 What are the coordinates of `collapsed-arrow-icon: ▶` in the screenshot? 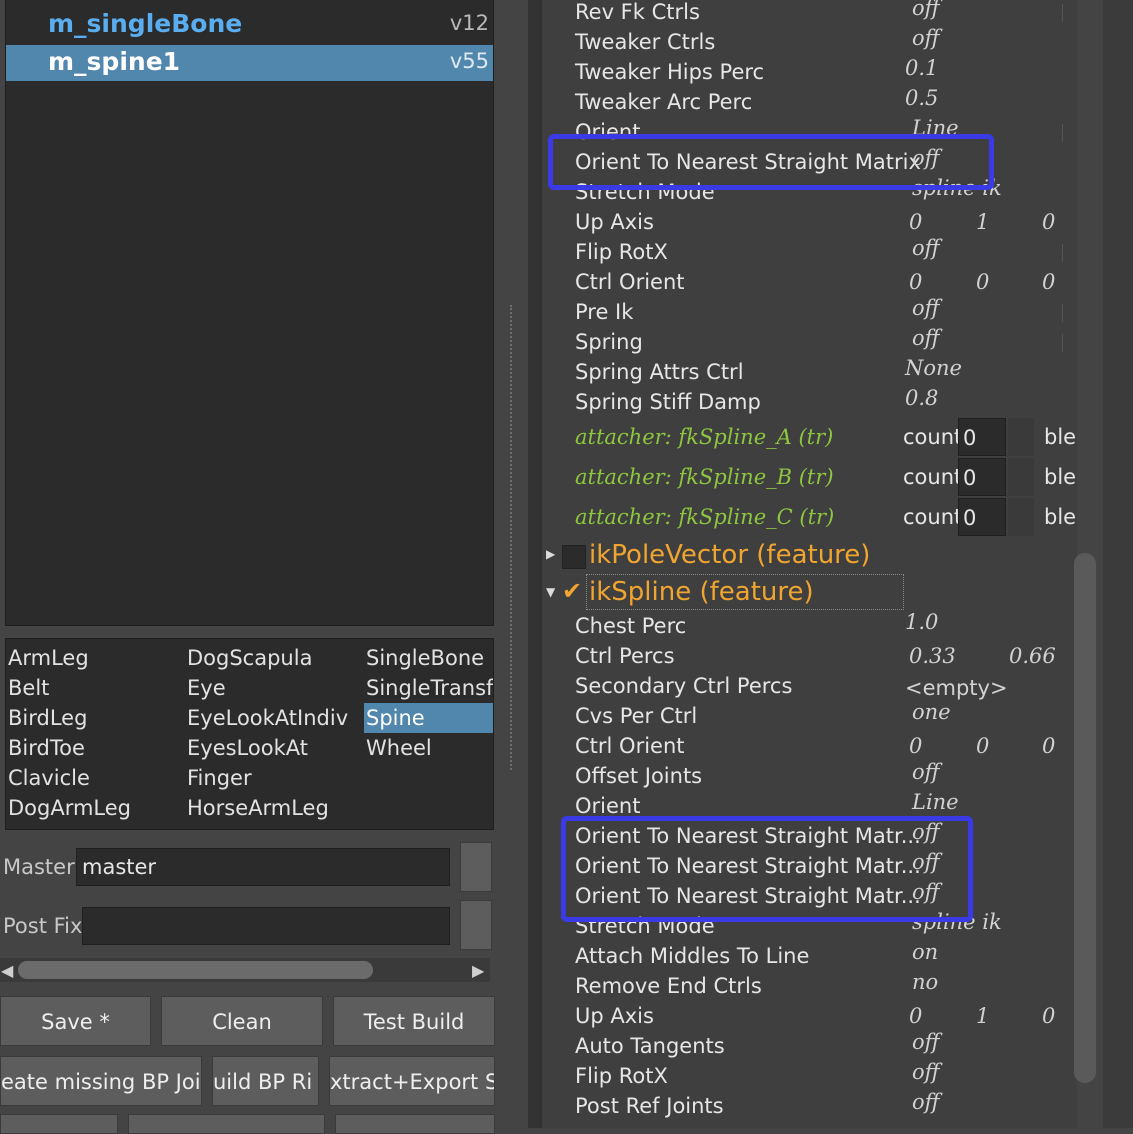 It's located at (550, 554).